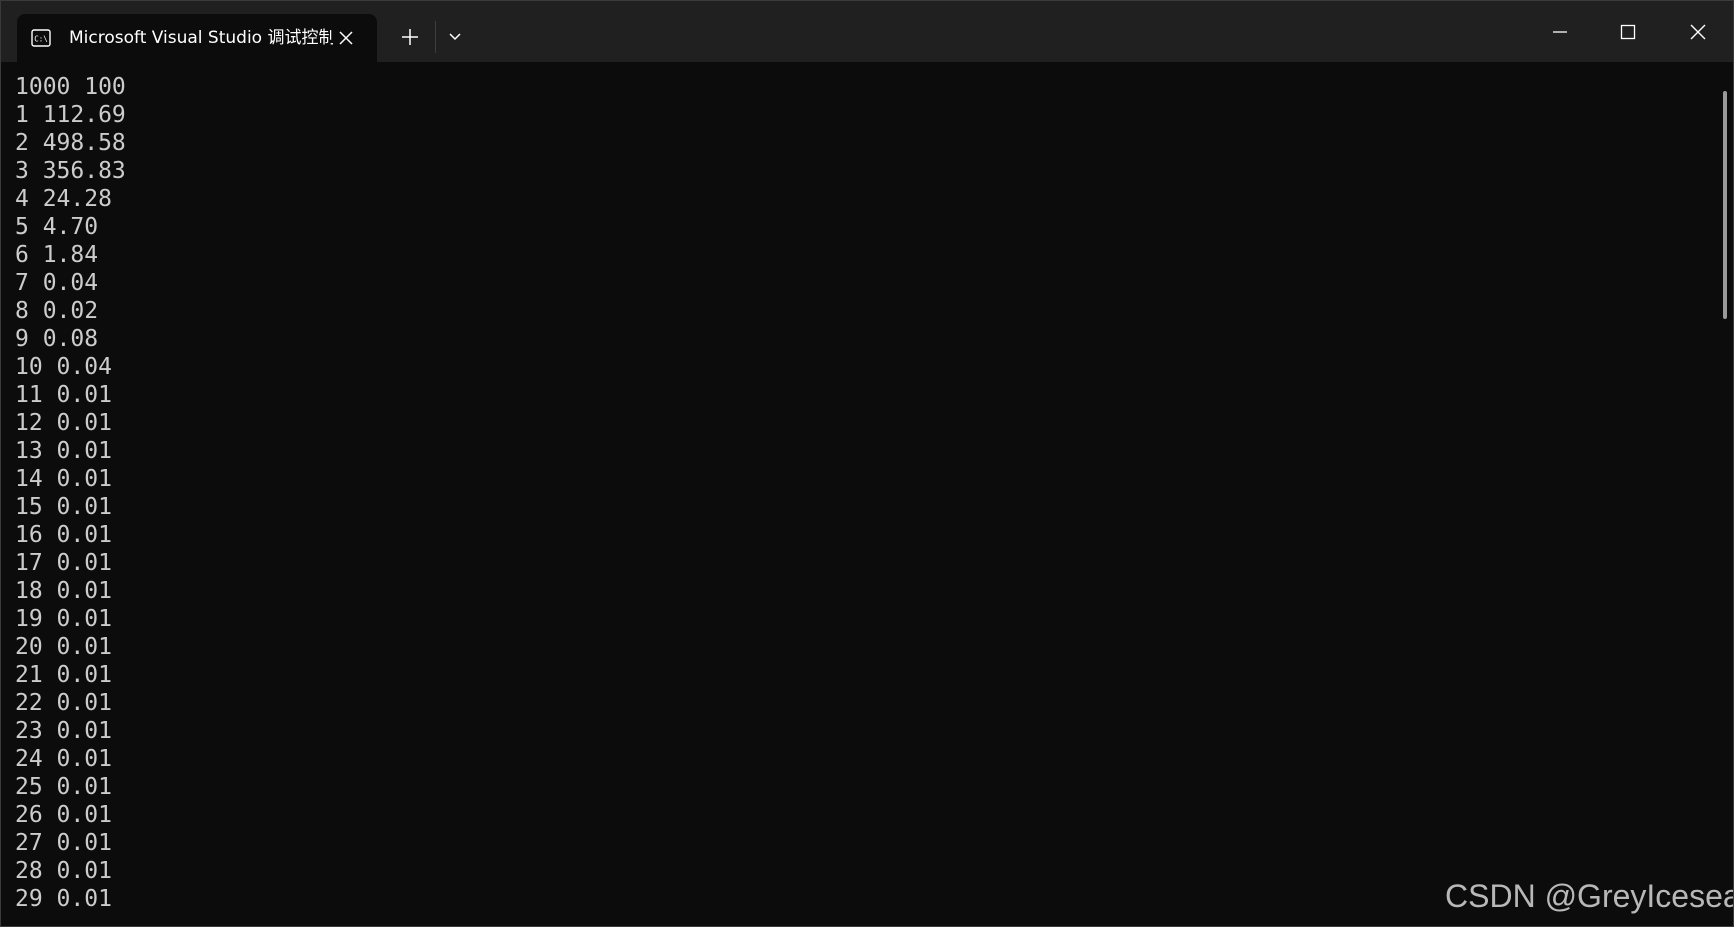 The width and height of the screenshot is (1734, 927). I want to click on terminal-line: 14 0.01, so click(63, 479).